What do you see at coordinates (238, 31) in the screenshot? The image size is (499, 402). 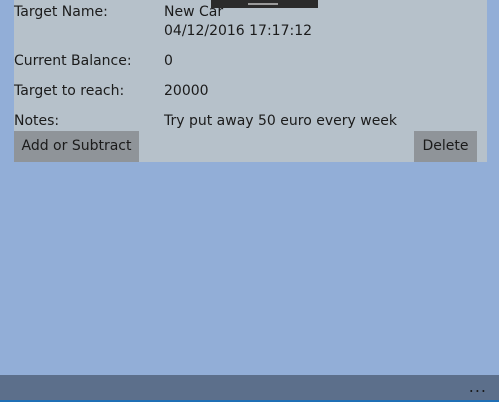 I see `target-date-value: 04/12/2016 17:17:12` at bounding box center [238, 31].